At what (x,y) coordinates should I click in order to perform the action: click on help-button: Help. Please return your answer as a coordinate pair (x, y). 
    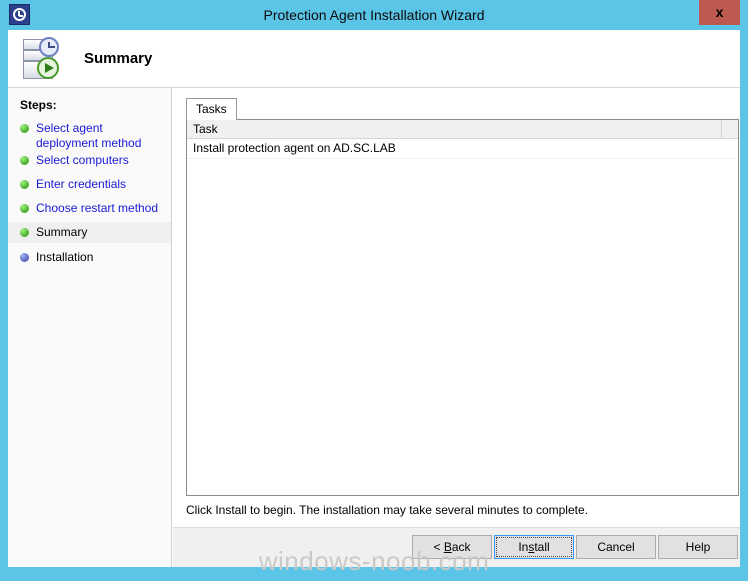
    Looking at the image, I should click on (698, 547).